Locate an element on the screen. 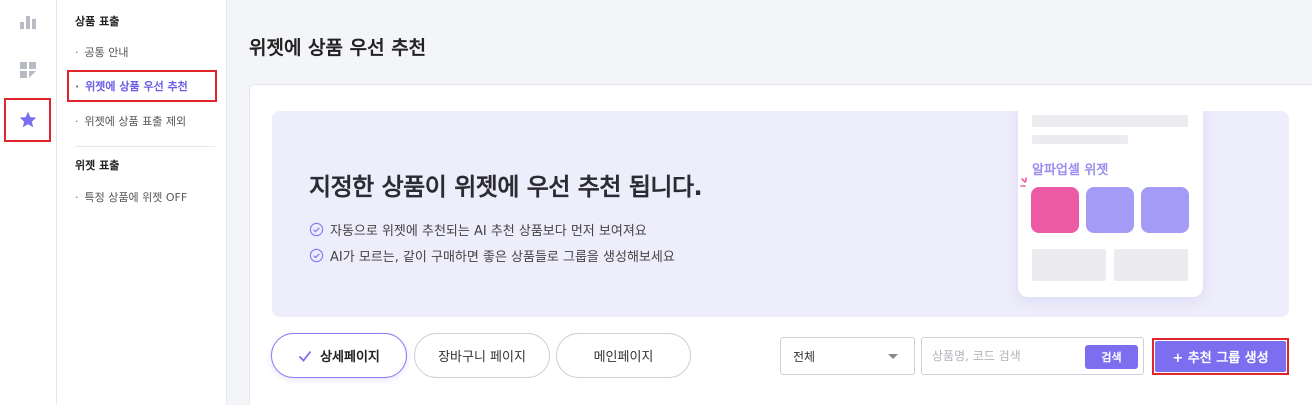  submenu-item-exclude: · 위젯에 상품 표출 제외 is located at coordinates (130, 121).